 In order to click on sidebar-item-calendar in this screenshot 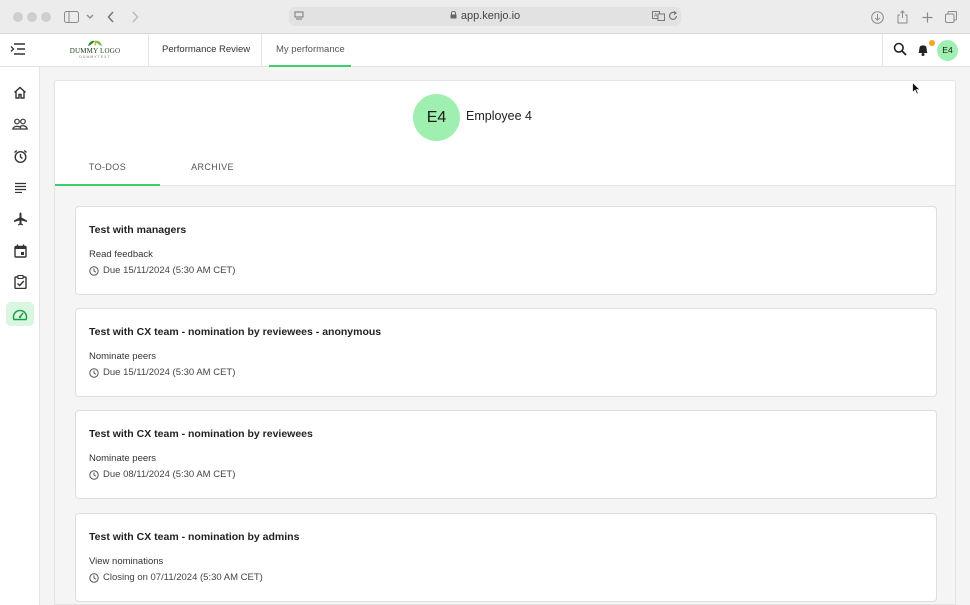, I will do `click(20, 251)`.